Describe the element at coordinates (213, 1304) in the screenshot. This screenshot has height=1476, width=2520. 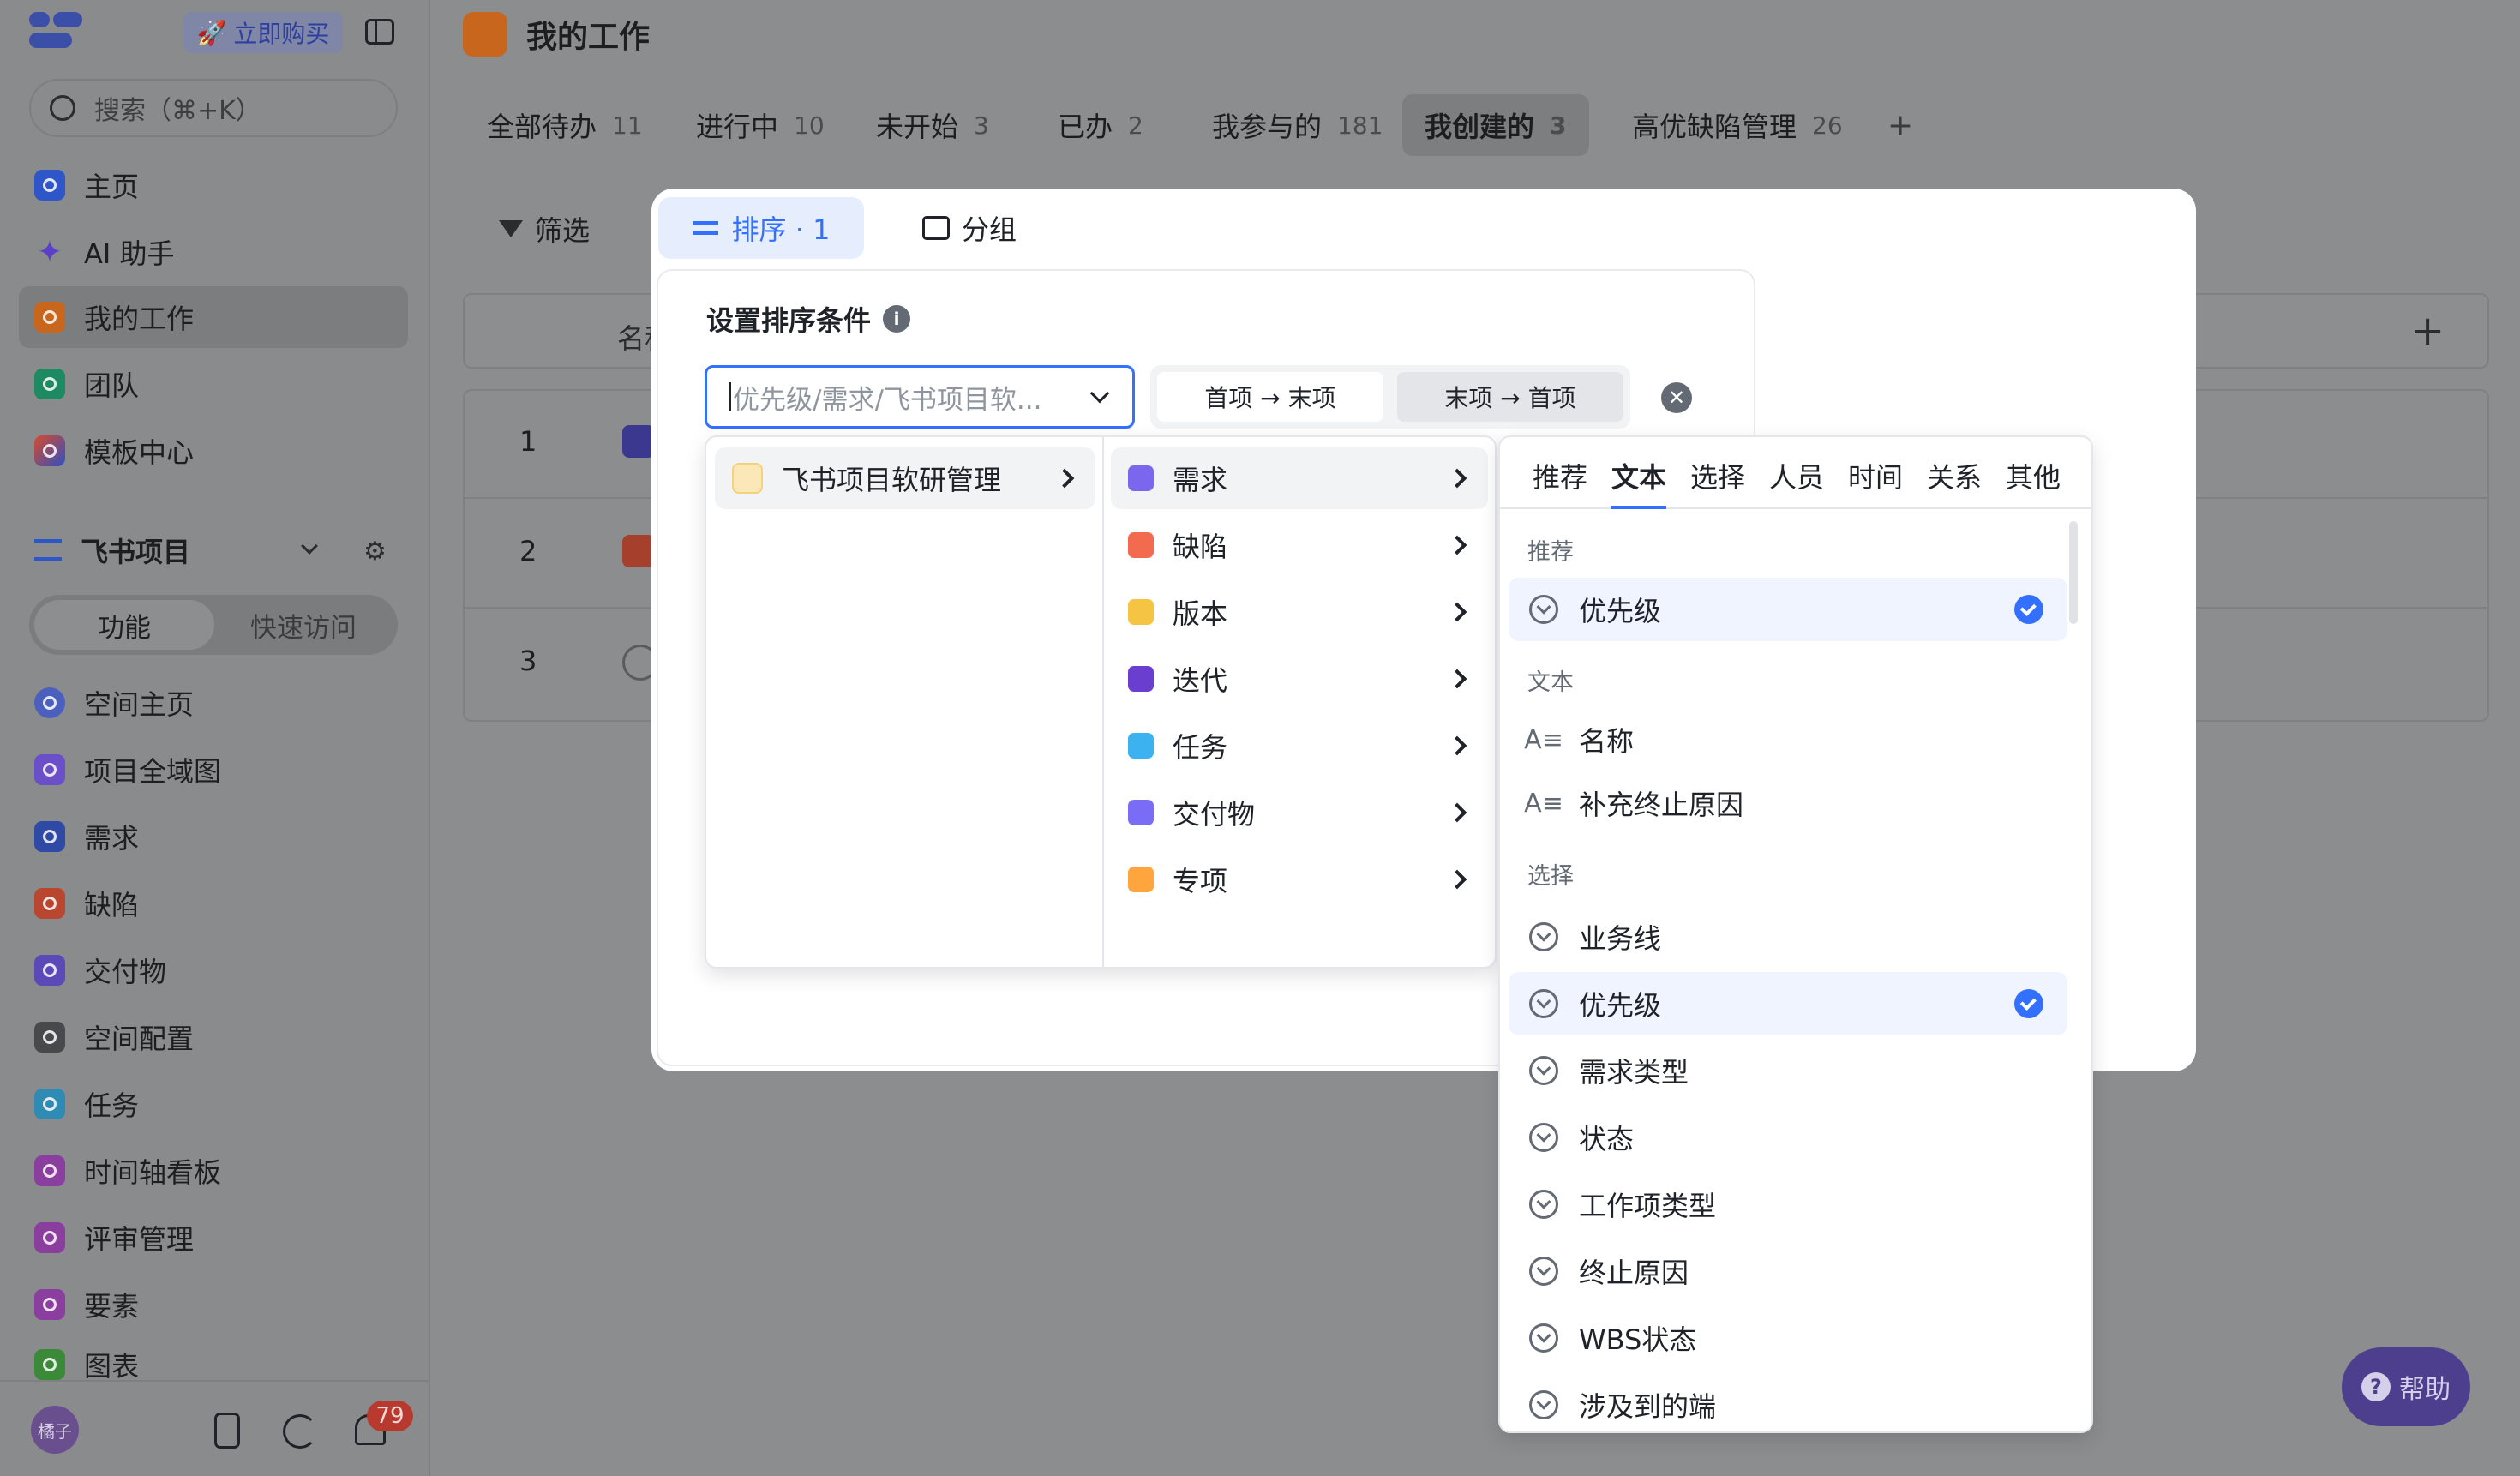
I see `space-elements: 要素` at that location.